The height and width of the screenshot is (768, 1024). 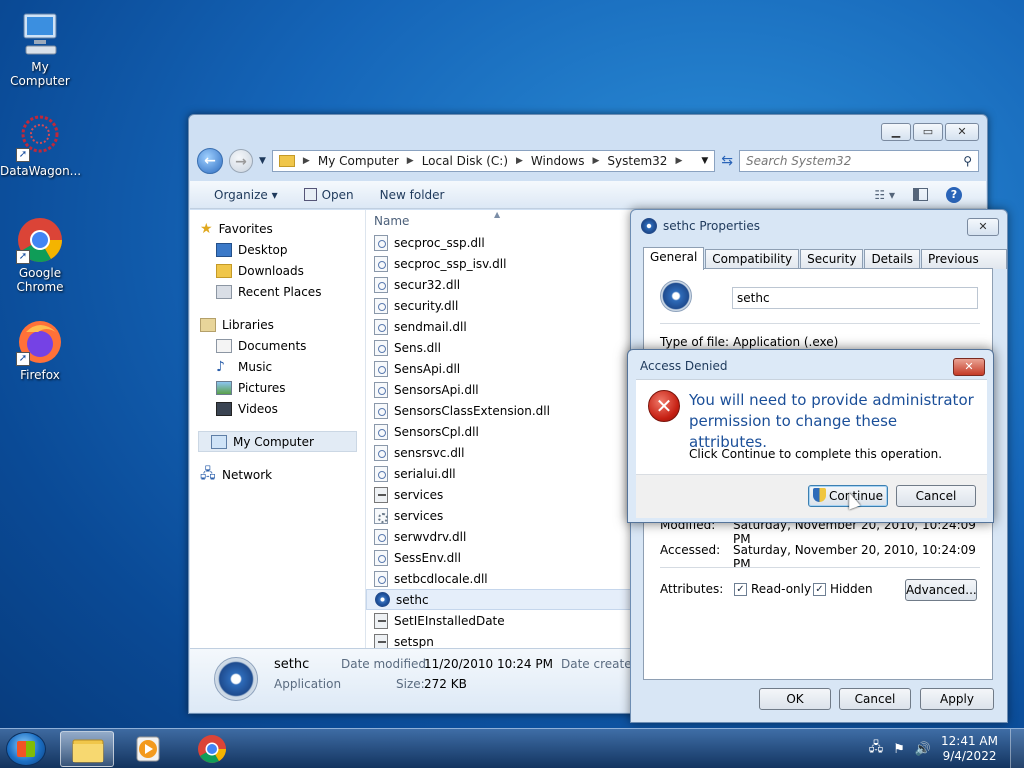 What do you see at coordinates (962, 132) in the screenshot?
I see `close-button: ✕` at bounding box center [962, 132].